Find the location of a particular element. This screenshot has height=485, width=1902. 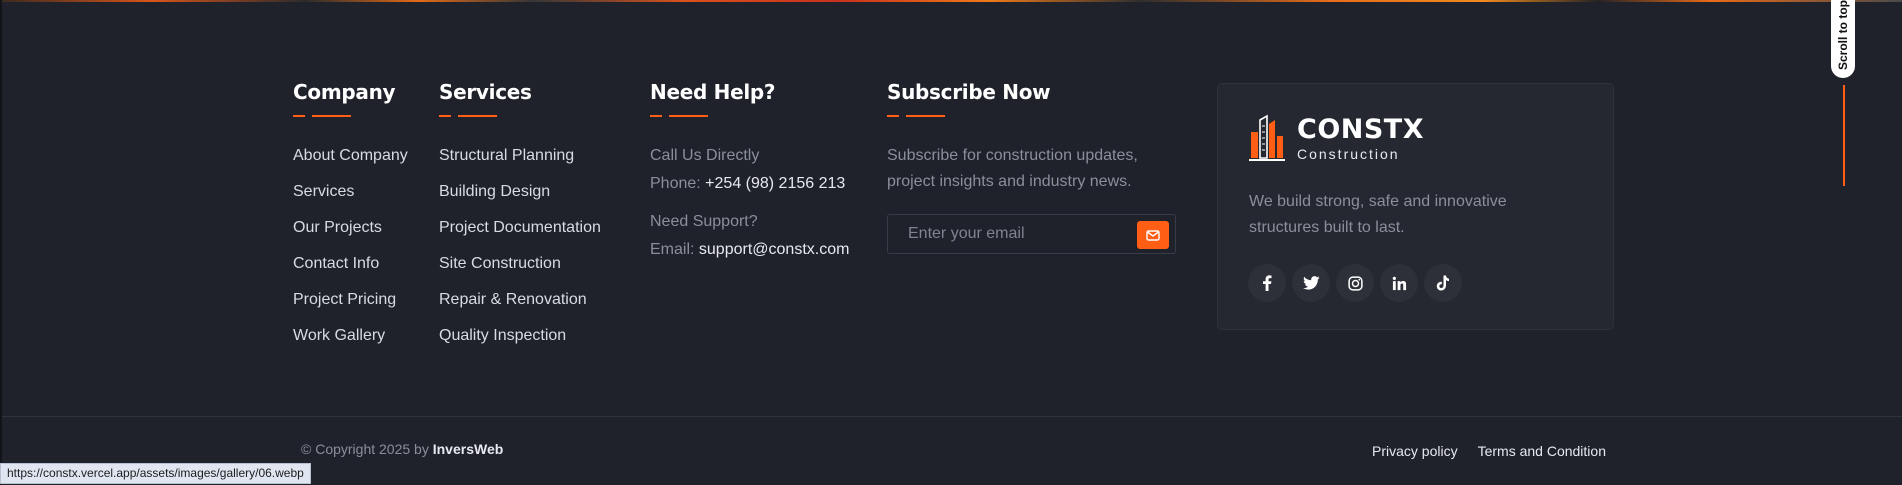

social-links is located at coordinates (1358, 283).